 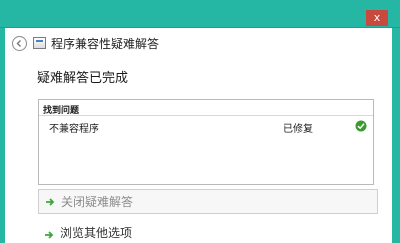 I want to click on problem-status: 已修复, so click(x=298, y=129).